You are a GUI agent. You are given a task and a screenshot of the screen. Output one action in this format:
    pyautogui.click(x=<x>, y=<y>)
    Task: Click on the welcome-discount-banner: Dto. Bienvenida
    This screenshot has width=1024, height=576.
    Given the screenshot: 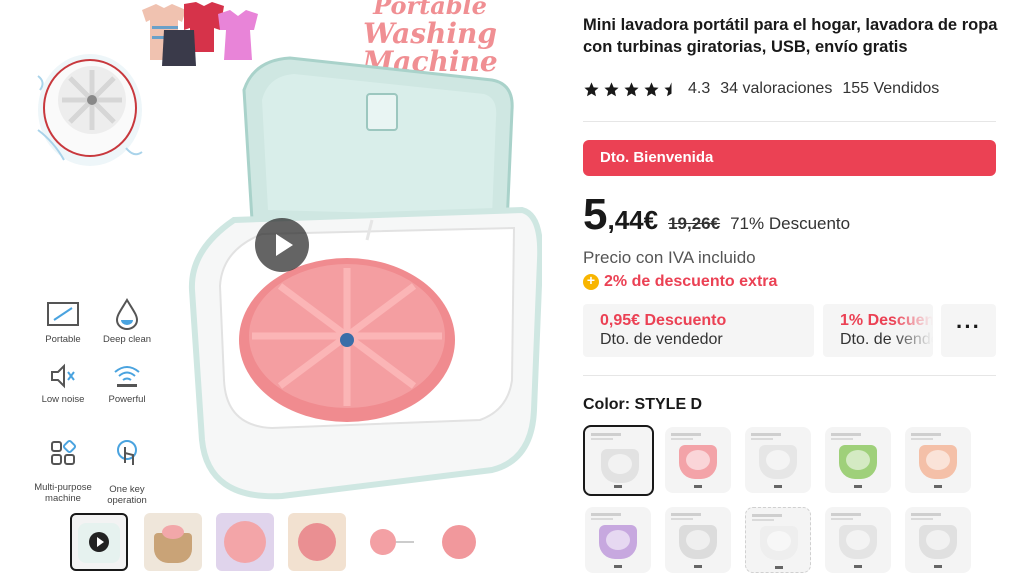 What is the action you would take?
    pyautogui.click(x=789, y=158)
    